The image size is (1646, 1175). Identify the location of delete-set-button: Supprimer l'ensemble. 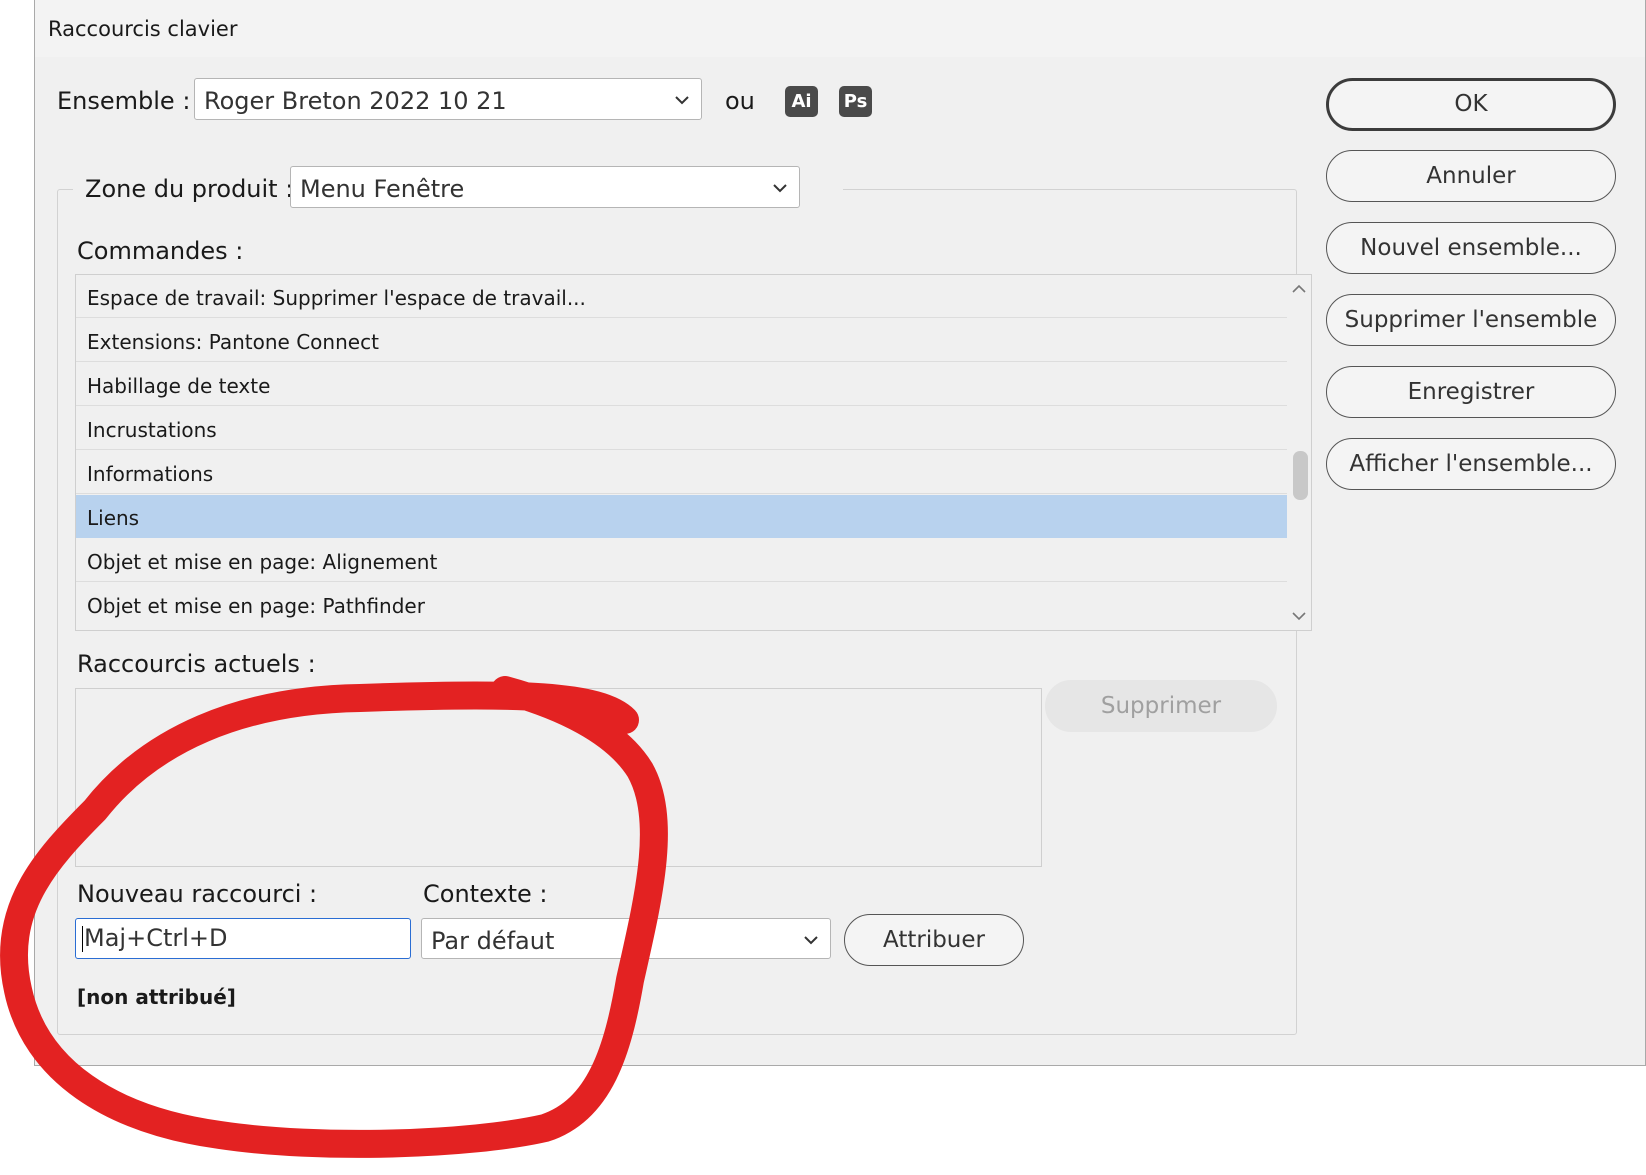
(1471, 320).